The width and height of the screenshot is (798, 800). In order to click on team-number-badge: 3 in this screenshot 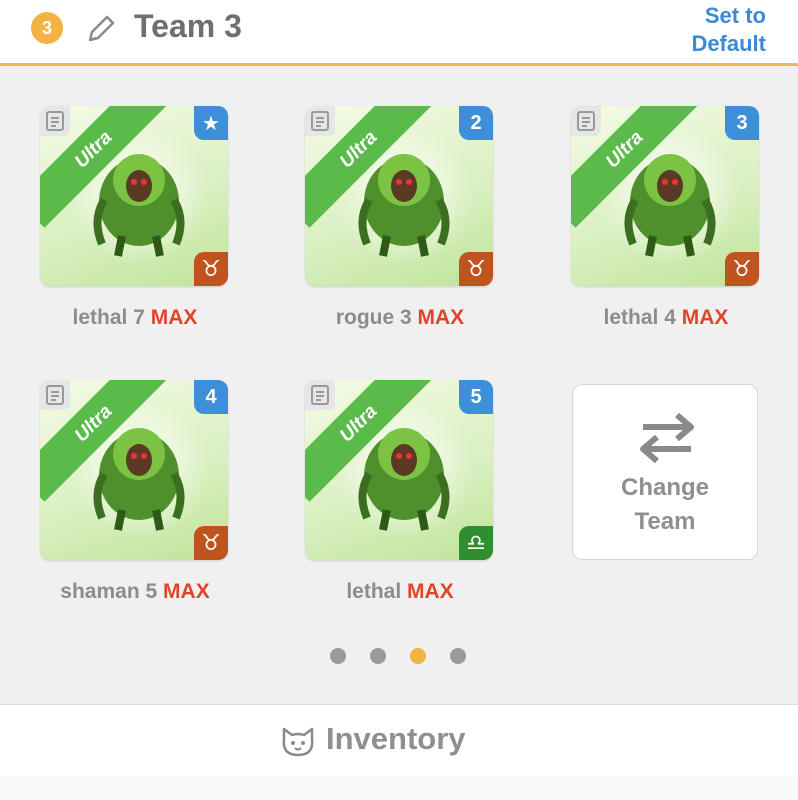, I will do `click(47, 28)`.